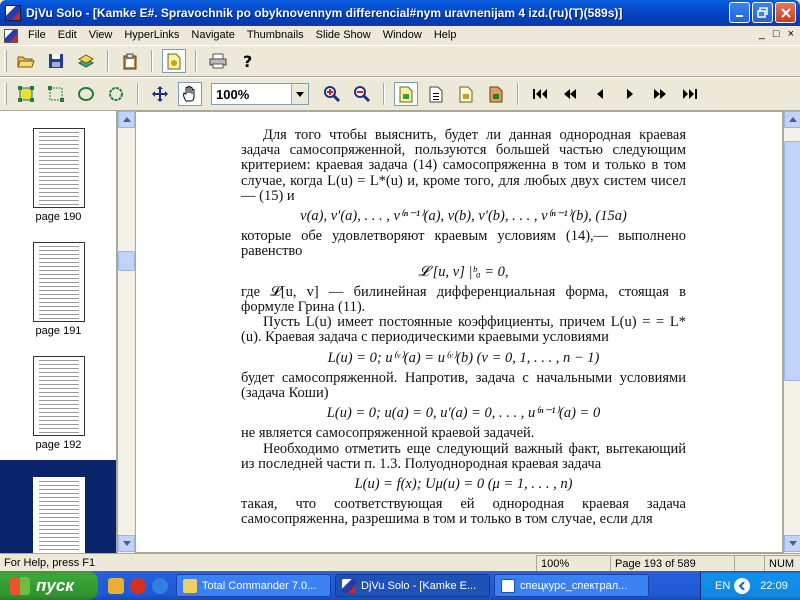  Describe the element at coordinates (722, 586) in the screenshot. I see `language-indicator: EN` at that location.